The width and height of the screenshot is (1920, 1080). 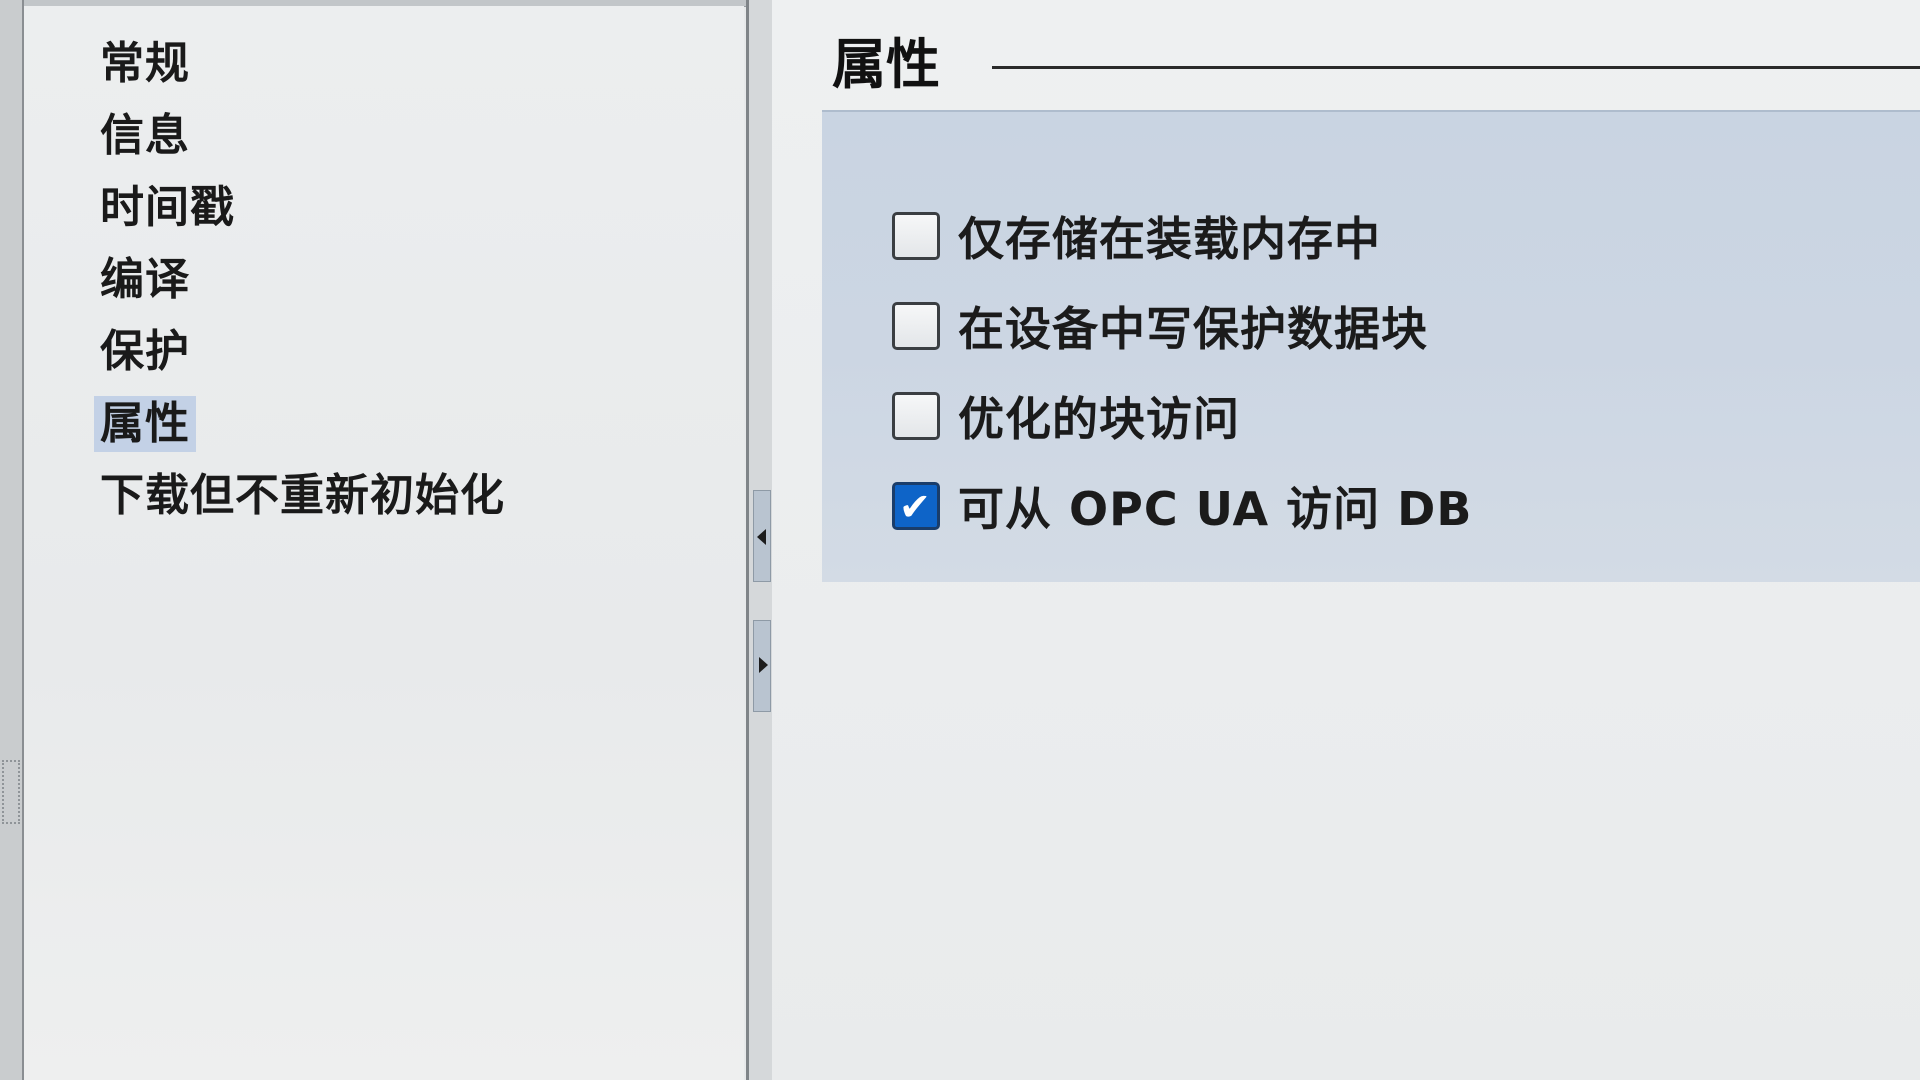 What do you see at coordinates (1099, 419) in the screenshot?
I see `option-label: 优化的块访问` at bounding box center [1099, 419].